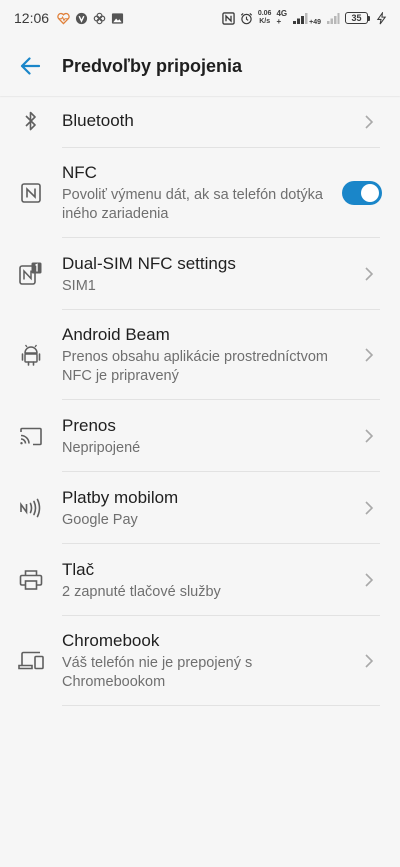 This screenshot has height=867, width=400. I want to click on signal-icon-secondary, so click(333, 18).